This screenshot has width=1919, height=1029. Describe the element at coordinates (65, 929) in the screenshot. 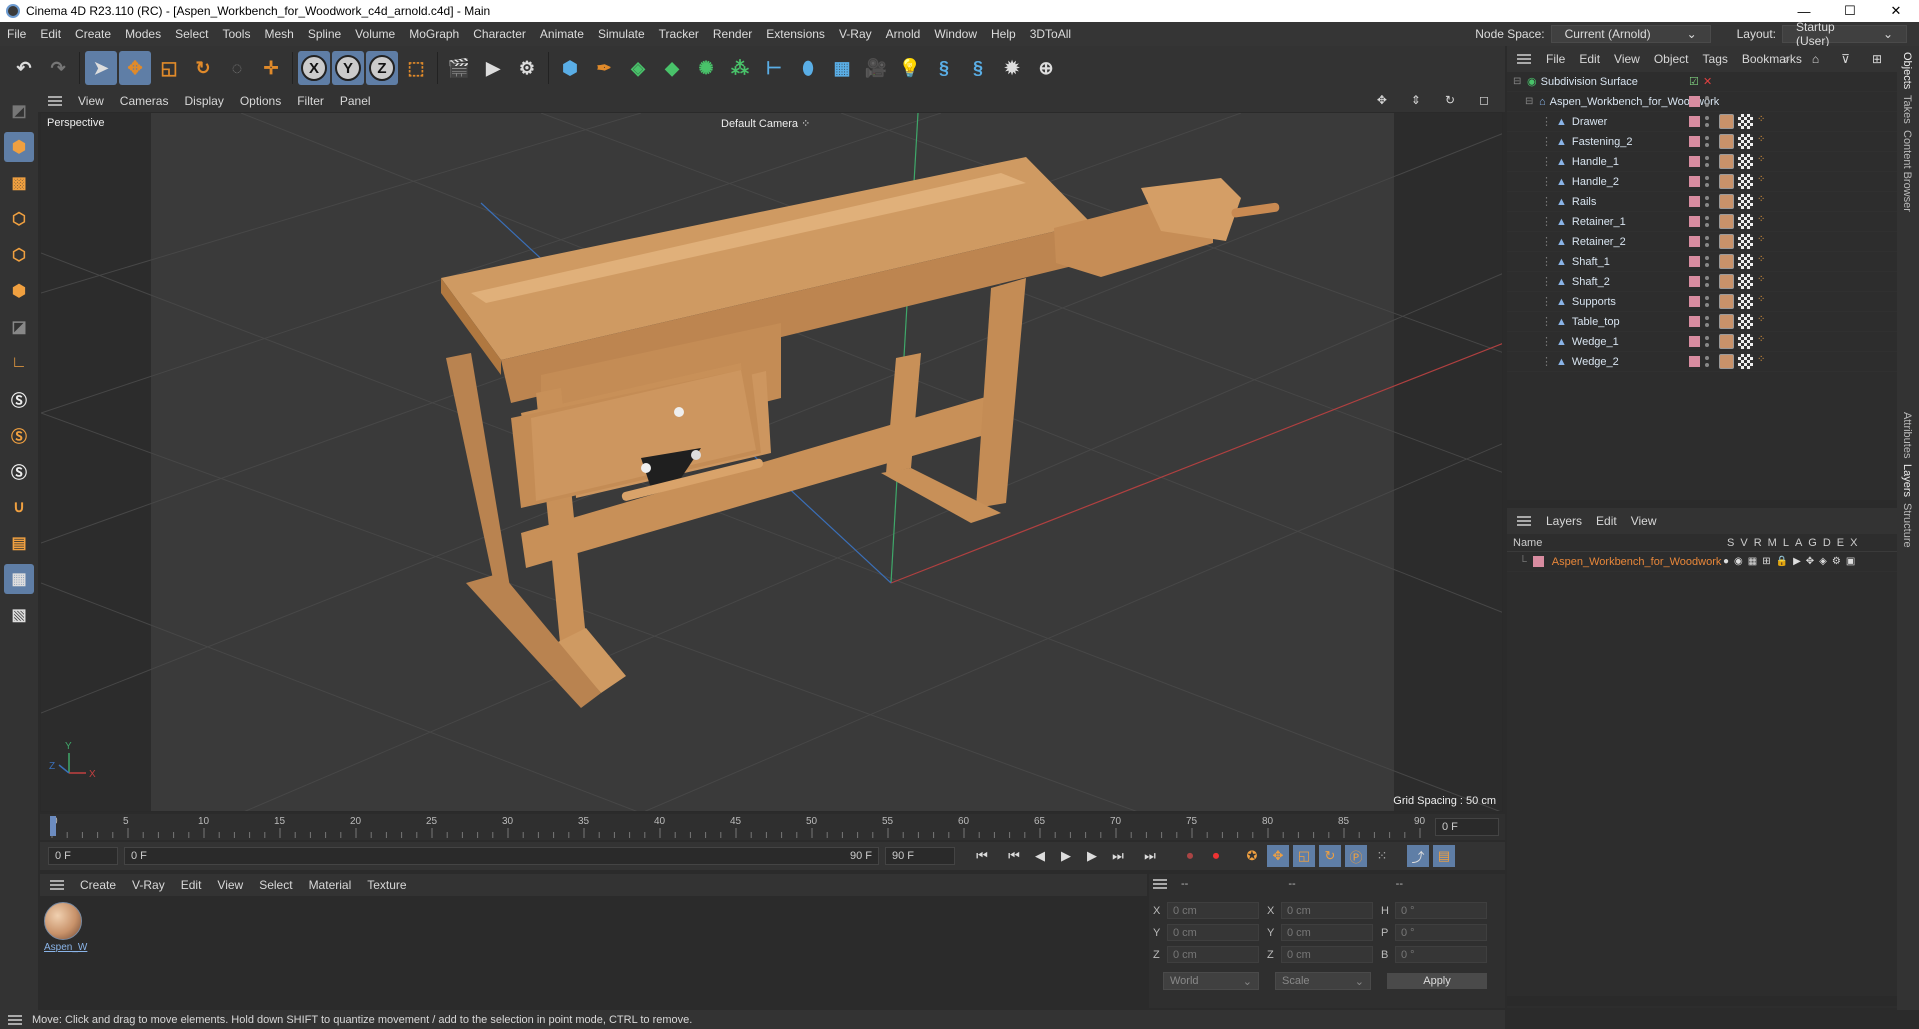

I see `material-swatch: Aspen_W` at that location.